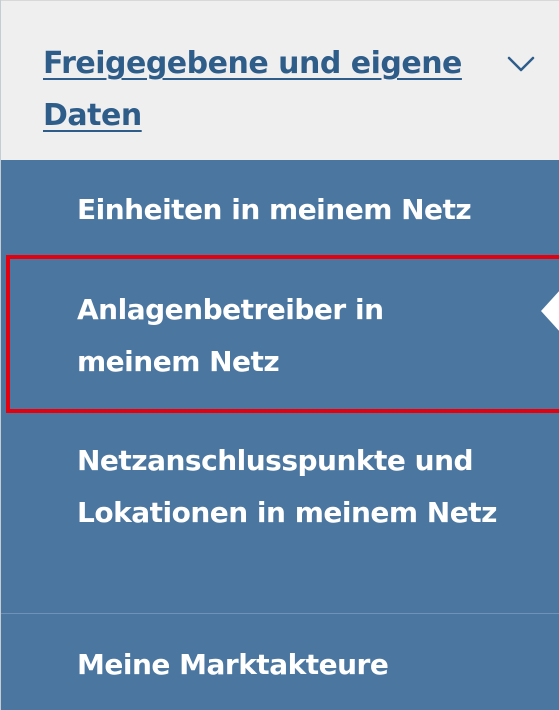 This screenshot has width=559, height=710. Describe the element at coordinates (230, 335) in the screenshot. I see `nav-item-label: Anlagenbetreiber in meinem Netz` at that location.